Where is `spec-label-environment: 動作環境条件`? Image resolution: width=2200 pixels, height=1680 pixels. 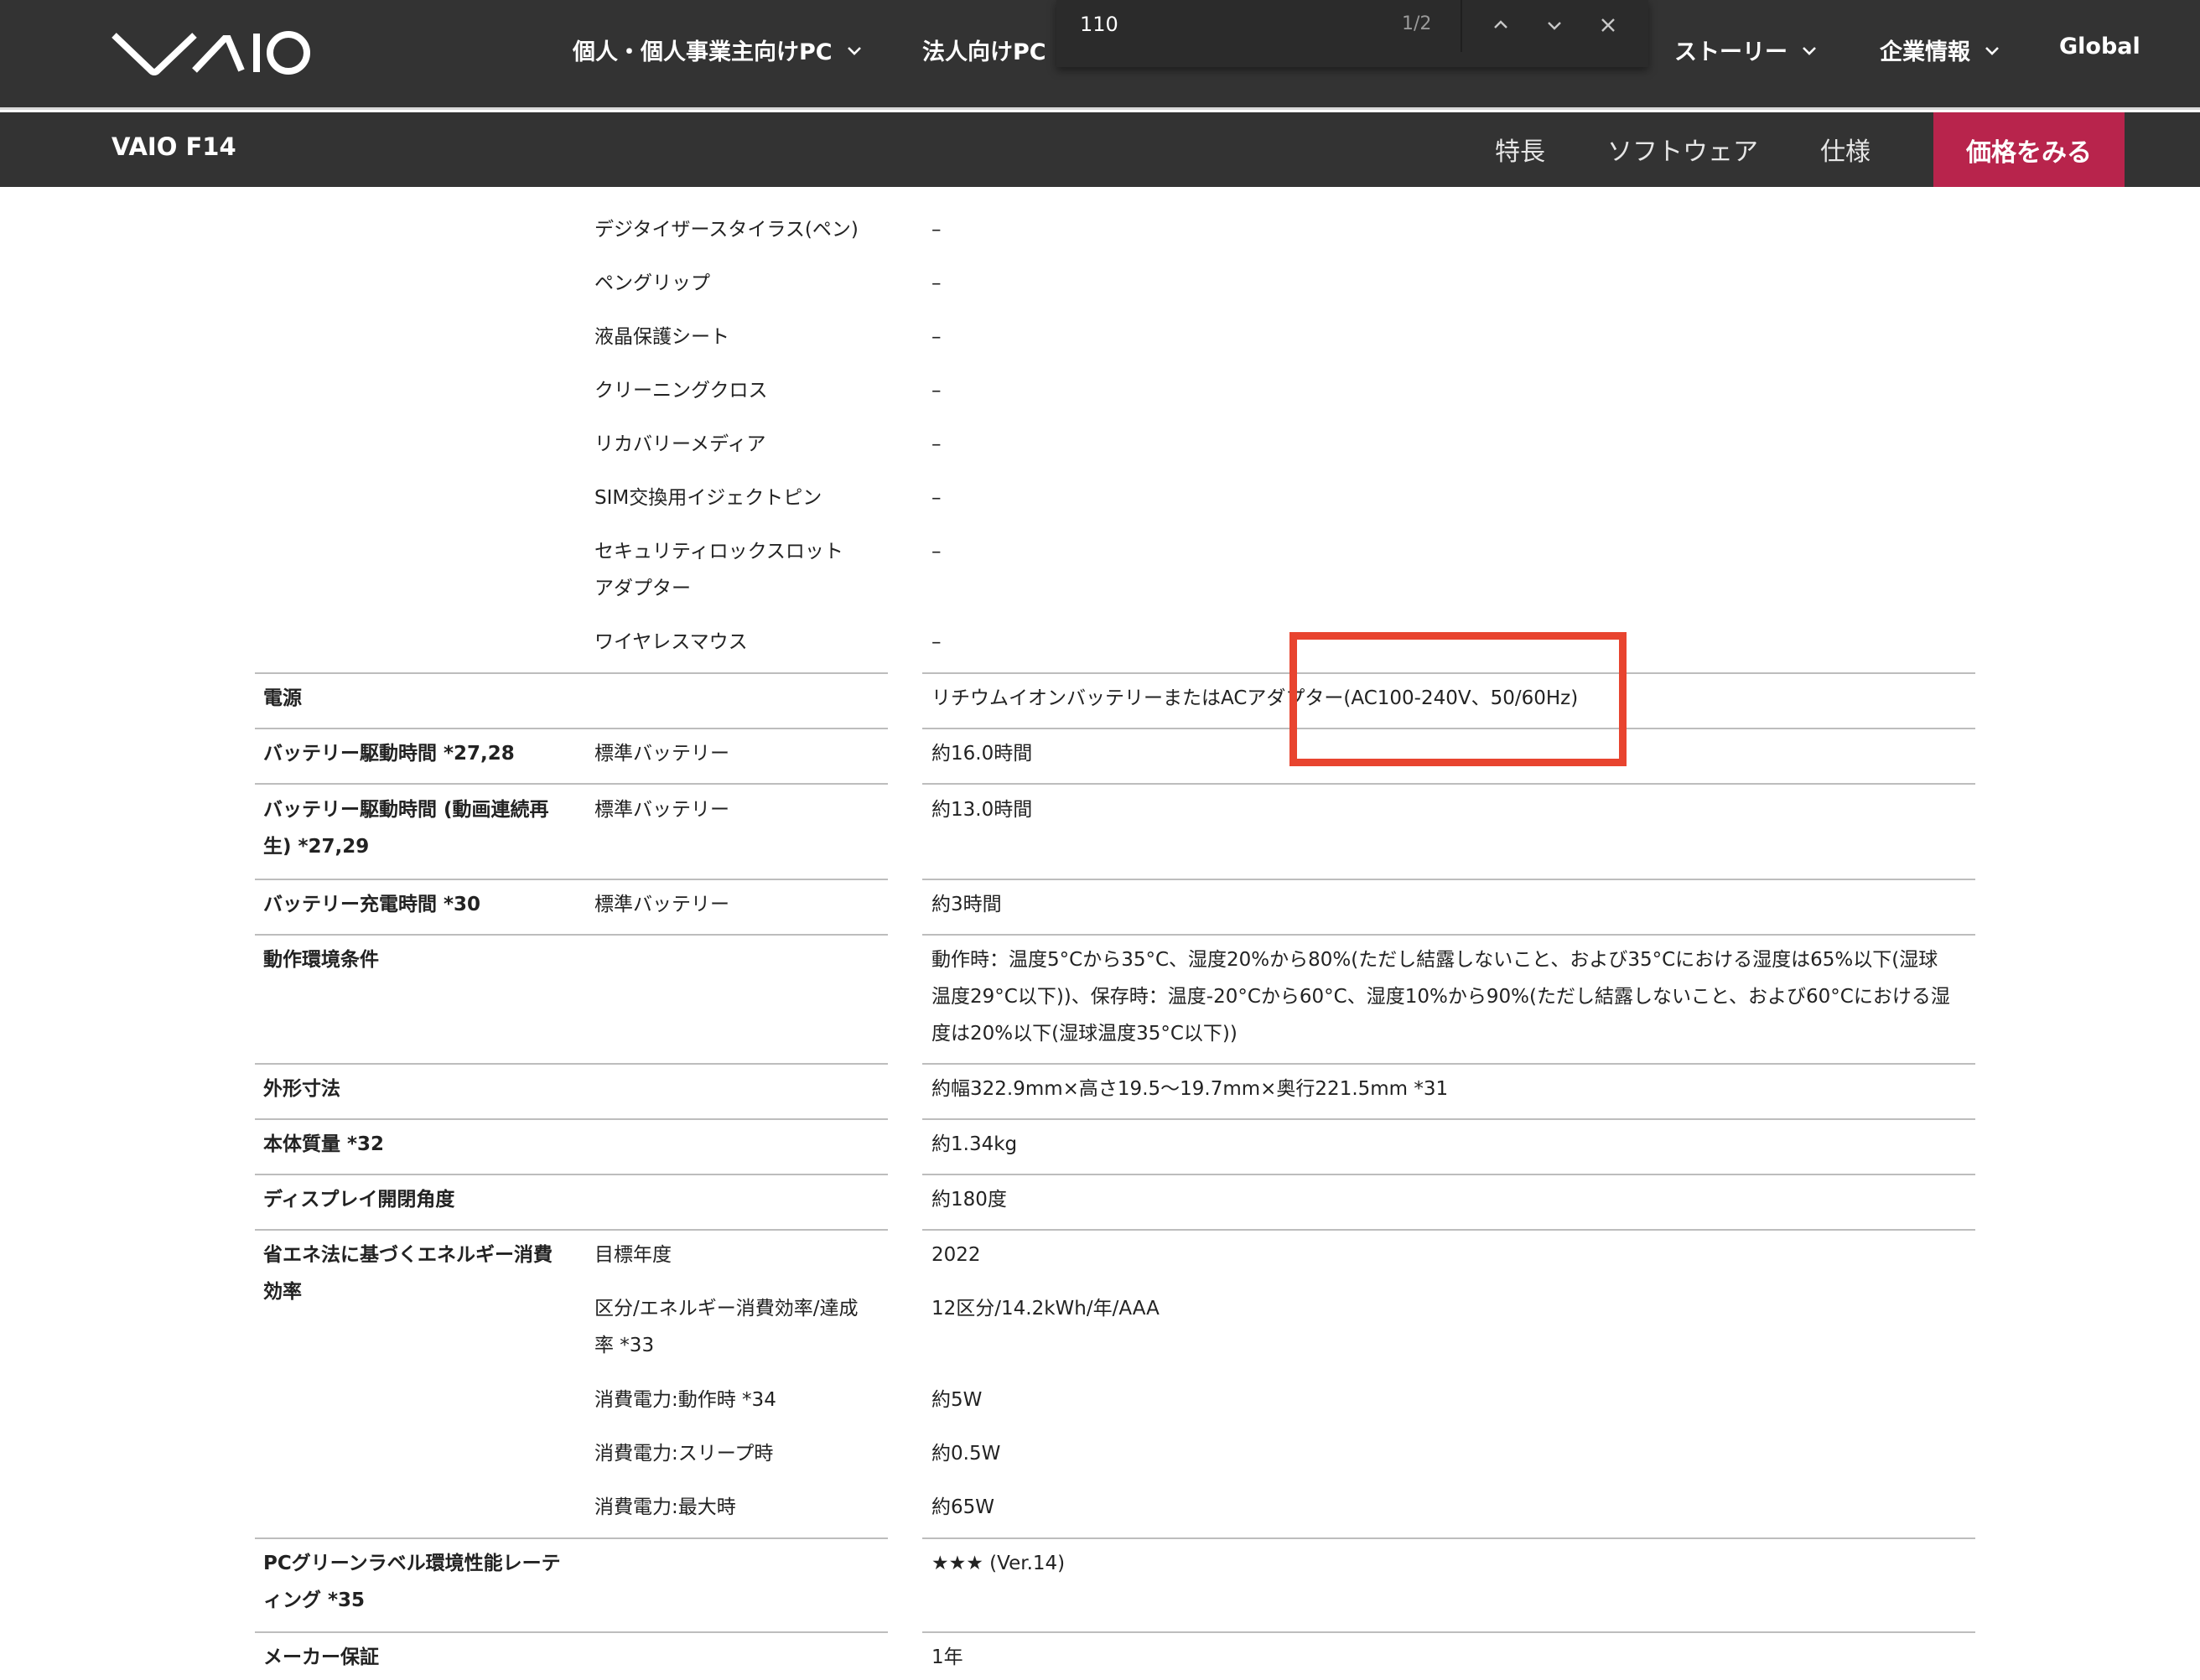 spec-label-environment: 動作環境条件 is located at coordinates (321, 960).